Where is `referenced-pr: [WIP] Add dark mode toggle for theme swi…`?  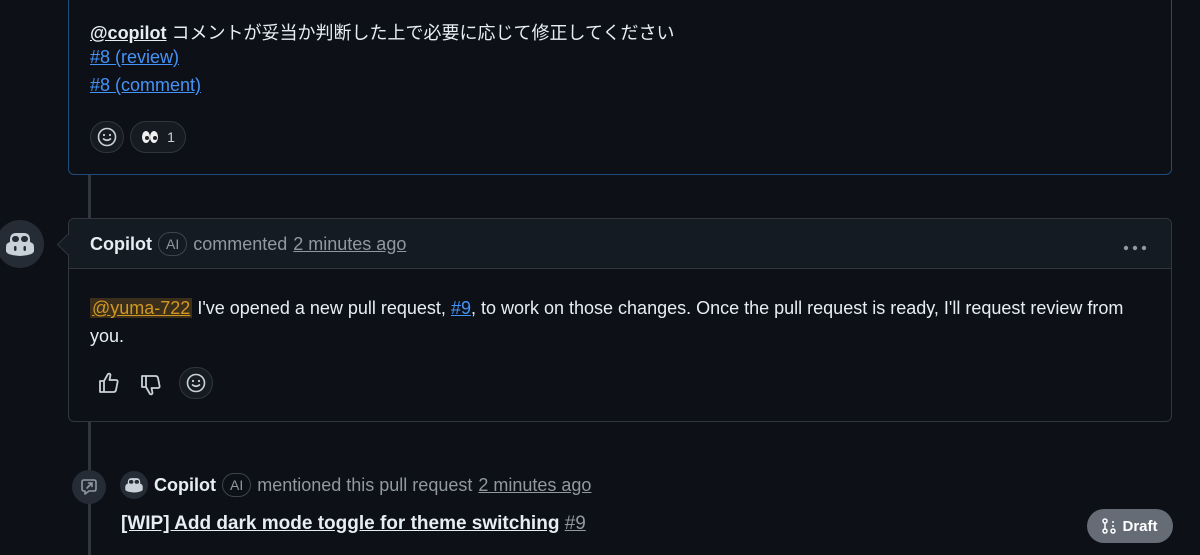
referenced-pr: [WIP] Add dark mode toggle for theme swi… is located at coordinates (353, 524).